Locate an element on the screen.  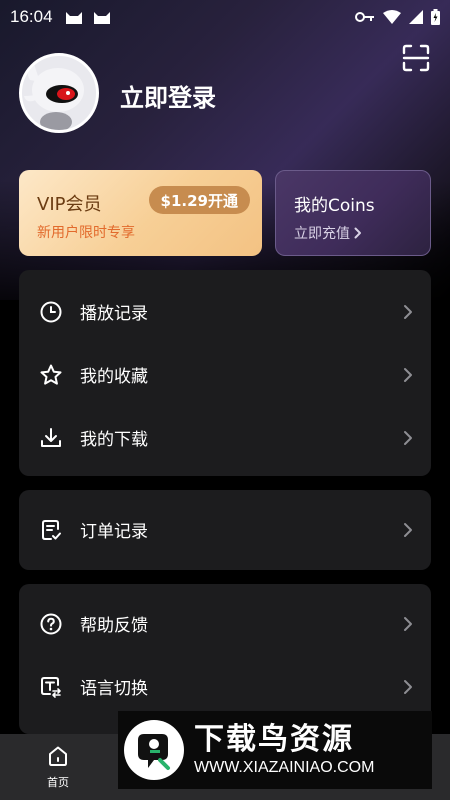
nav-tab-label: 首页 is located at coordinates (58, 782).